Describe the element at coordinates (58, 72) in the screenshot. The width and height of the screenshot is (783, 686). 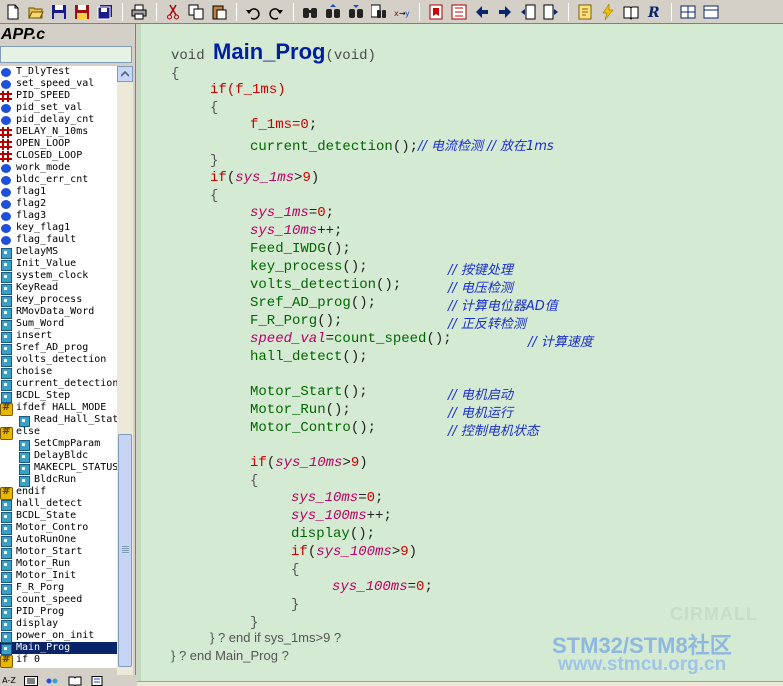
I see `symbol-list-item: T_DlyTest` at that location.